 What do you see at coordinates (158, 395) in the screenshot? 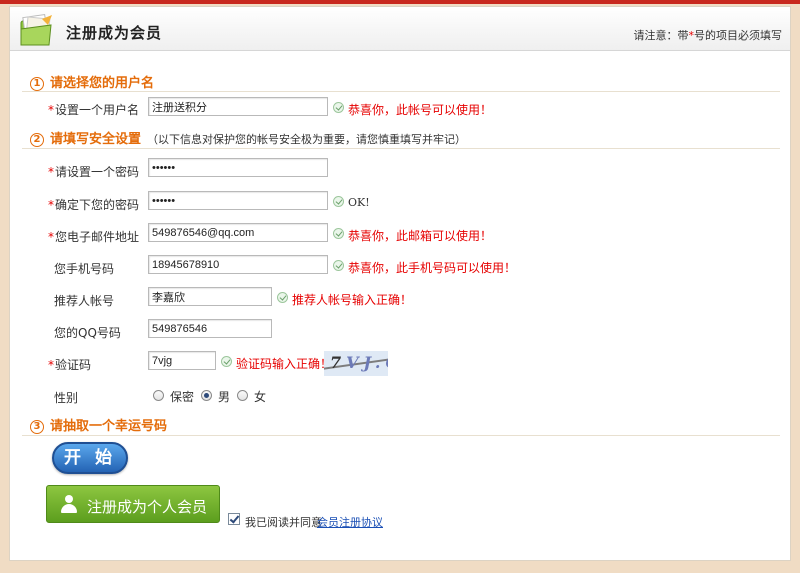
I see `gender-radio-secret` at bounding box center [158, 395].